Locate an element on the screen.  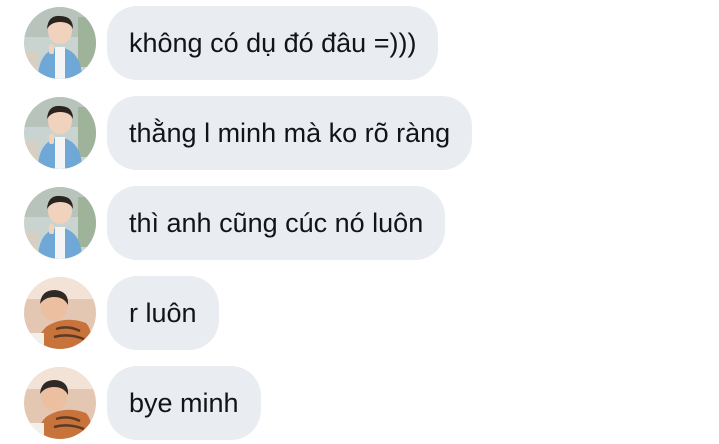
message-bubble: thằng l minh mà ko rõ ràng is located at coordinates (290, 133).